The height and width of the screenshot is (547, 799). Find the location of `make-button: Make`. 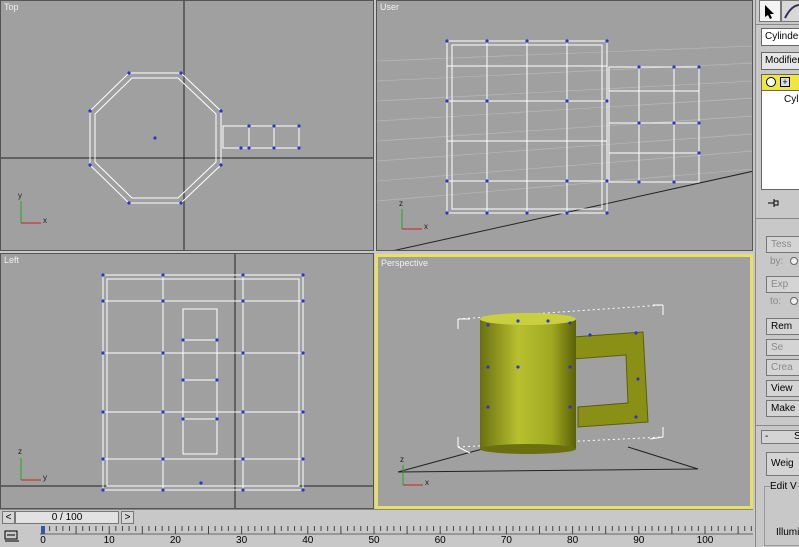

make-button: Make is located at coordinates (782, 408).